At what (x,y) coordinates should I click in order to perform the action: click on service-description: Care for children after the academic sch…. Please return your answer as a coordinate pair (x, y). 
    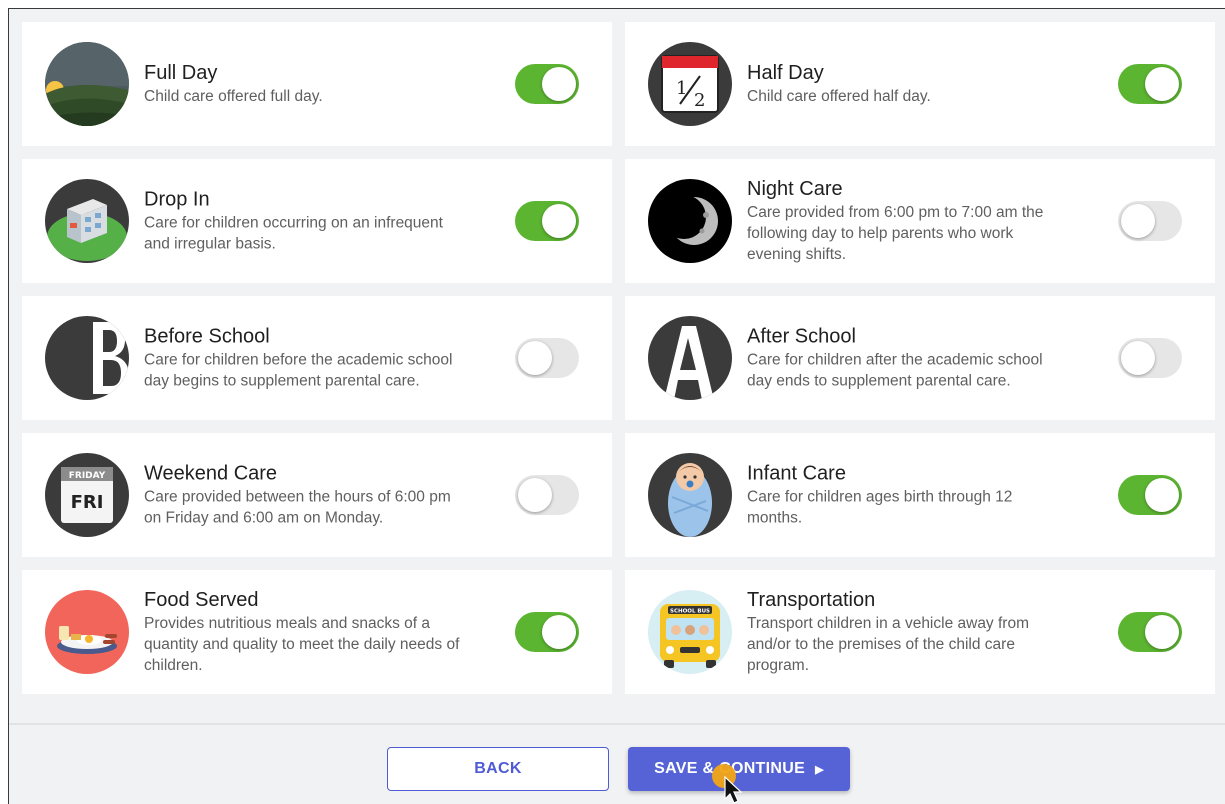
    Looking at the image, I should click on (895, 370).